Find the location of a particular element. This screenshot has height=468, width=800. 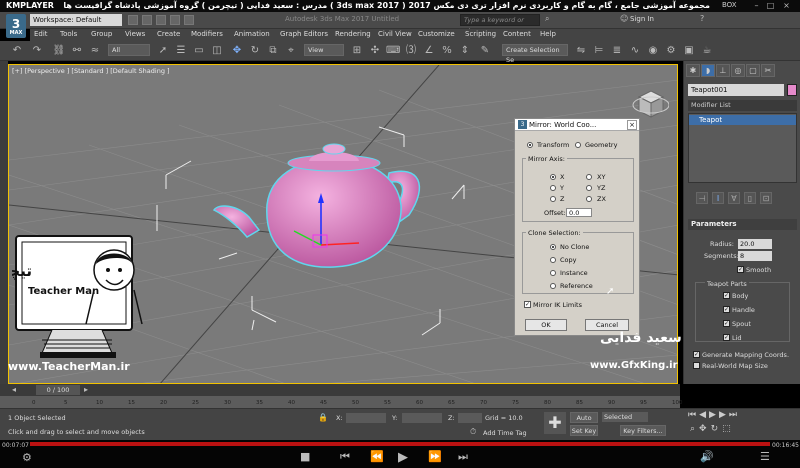

menu-help: Help is located at coordinates (548, 34).